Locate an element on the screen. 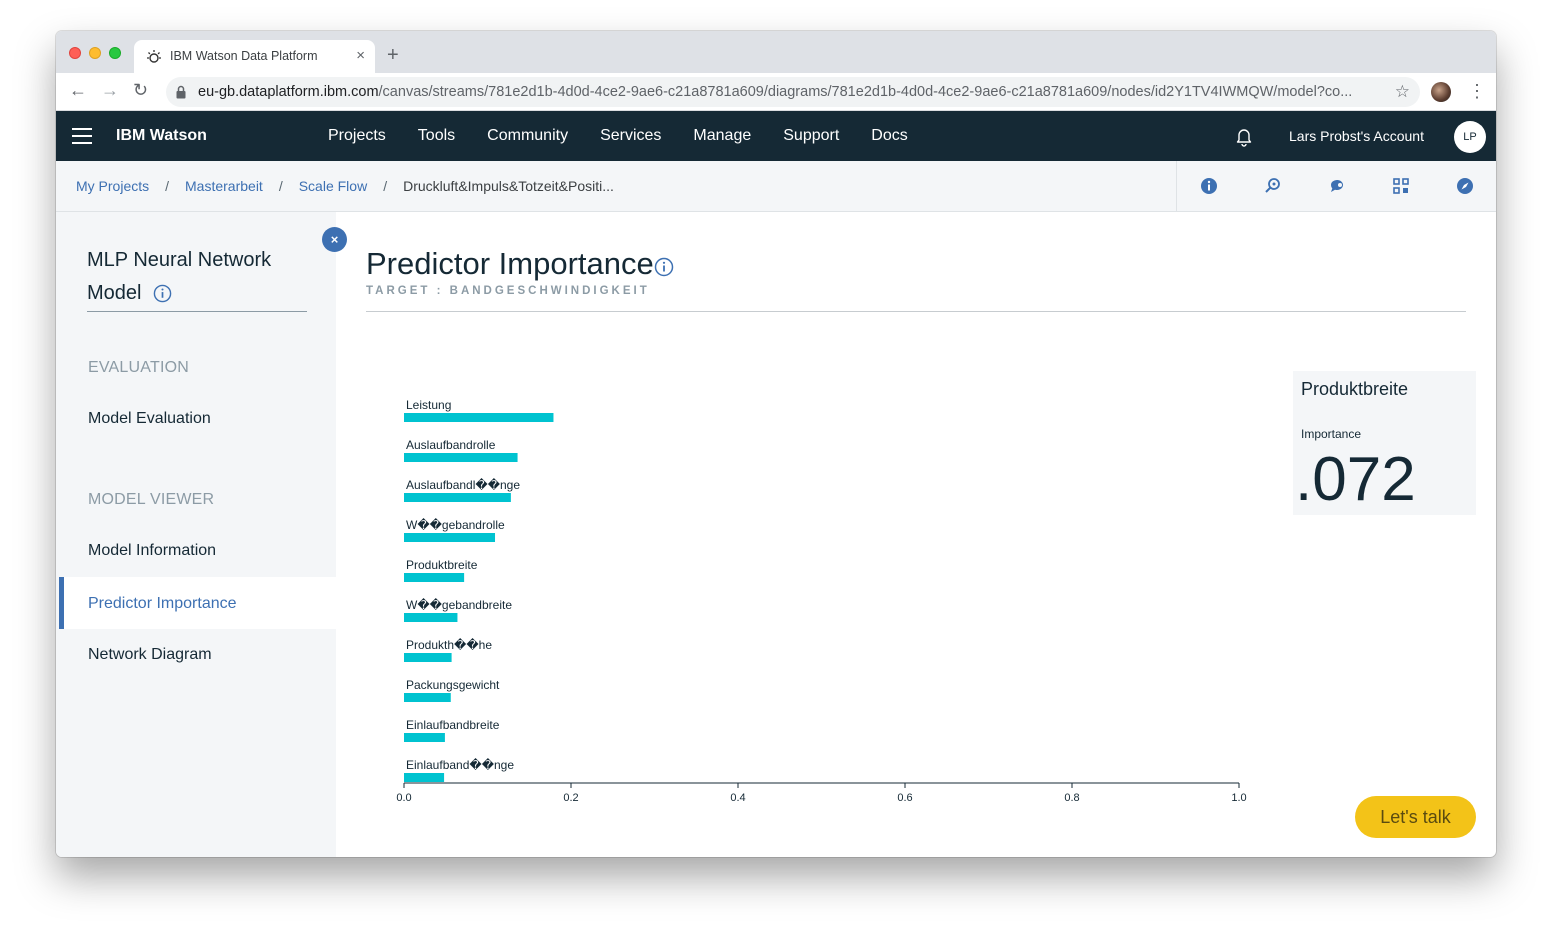 Image resolution: width=1552 pixels, height=938 pixels. compass-icon is located at coordinates (1465, 186).